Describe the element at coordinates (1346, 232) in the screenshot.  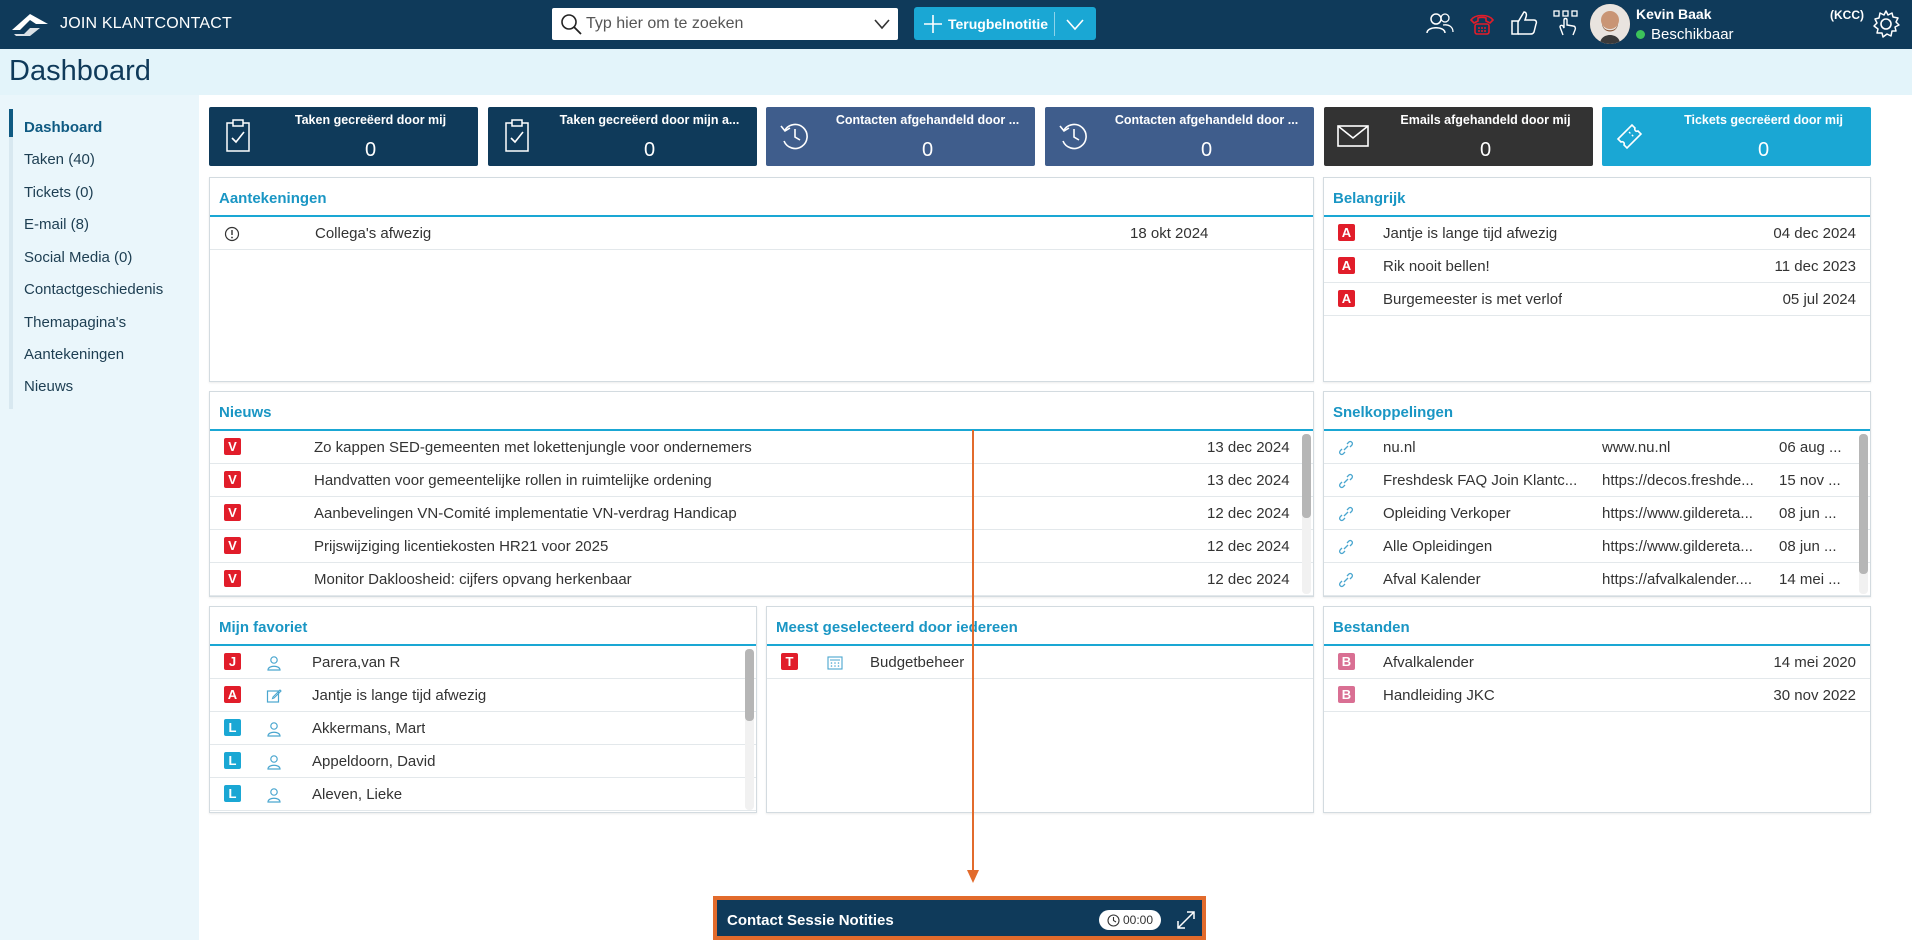
I see `letter-badge: A` at that location.